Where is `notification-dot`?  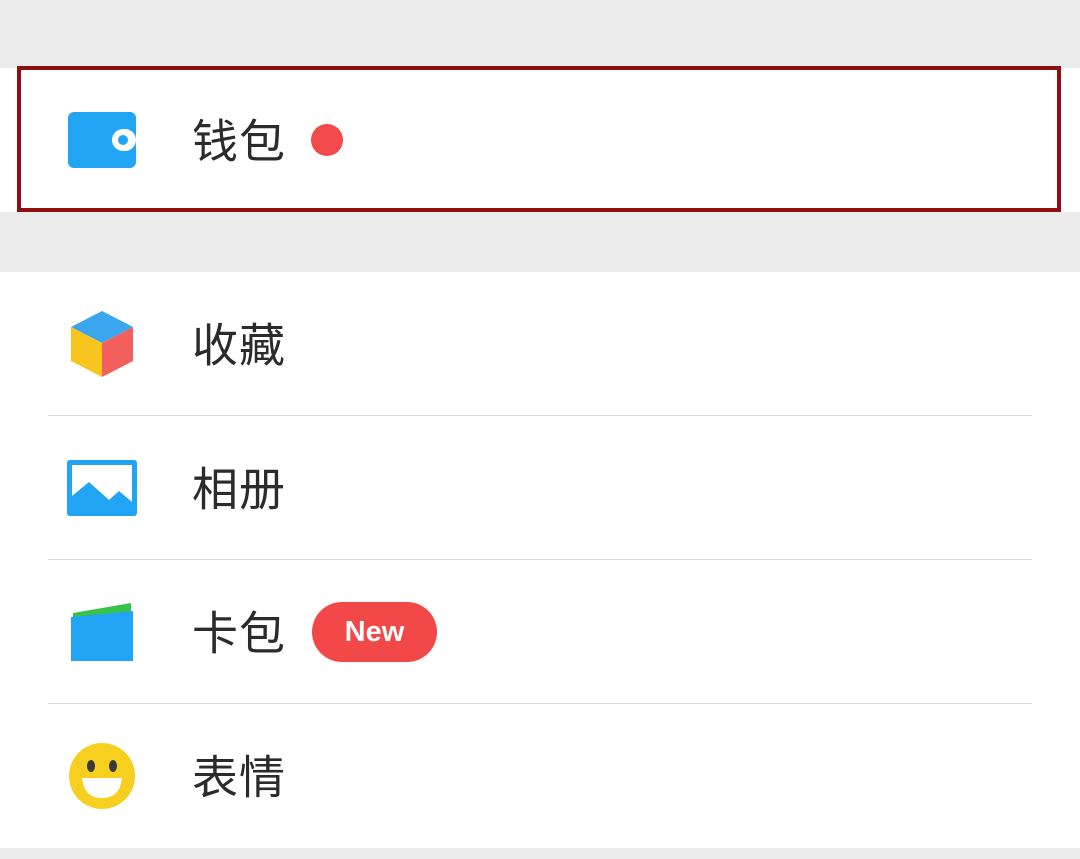
notification-dot is located at coordinates (327, 140).